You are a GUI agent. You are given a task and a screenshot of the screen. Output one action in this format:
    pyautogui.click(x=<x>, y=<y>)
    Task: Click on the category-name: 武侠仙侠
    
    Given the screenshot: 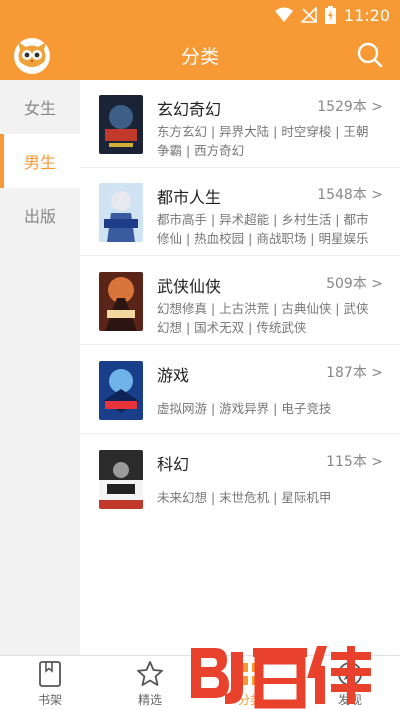 What is the action you would take?
    pyautogui.click(x=189, y=286)
    